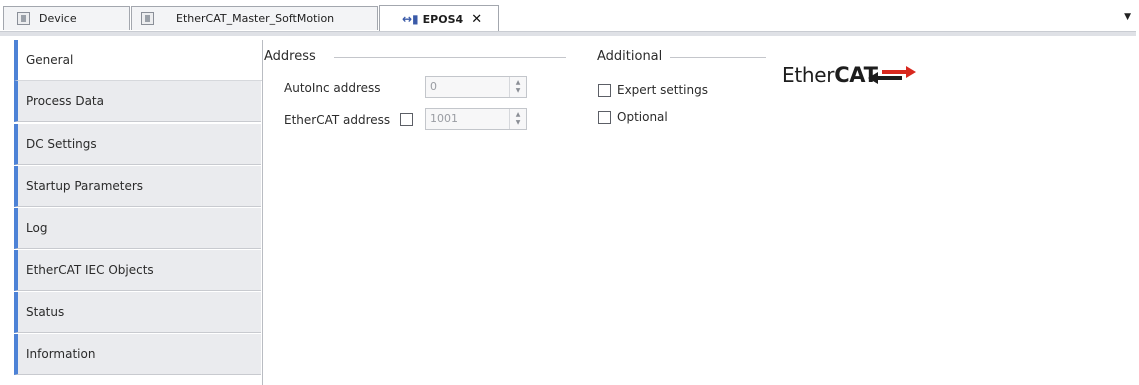  Describe the element at coordinates (337, 120) in the screenshot. I see `ethercat-address-label: EtherCAT address` at that location.